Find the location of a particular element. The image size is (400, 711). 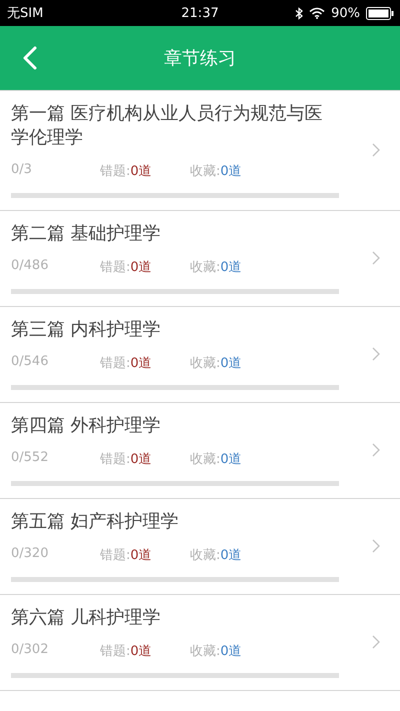

chapter-item: 第二篇 基础护理学 0/486 错题:0道 收藏:0道 is located at coordinates (200, 259).